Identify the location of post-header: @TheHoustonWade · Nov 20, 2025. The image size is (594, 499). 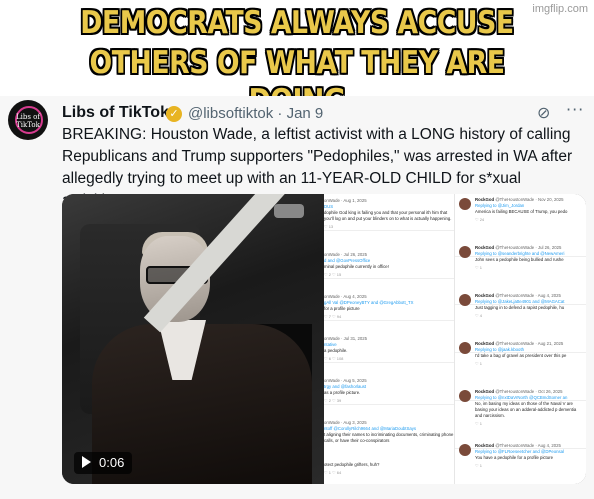
(529, 199).